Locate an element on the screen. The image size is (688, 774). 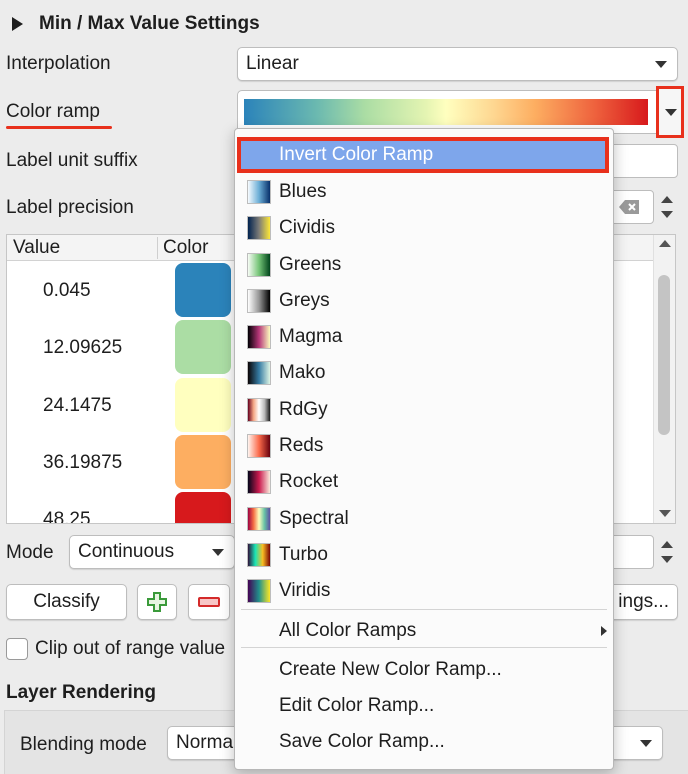
layer-rendering-title: Layer Rendering is located at coordinates (81, 692).